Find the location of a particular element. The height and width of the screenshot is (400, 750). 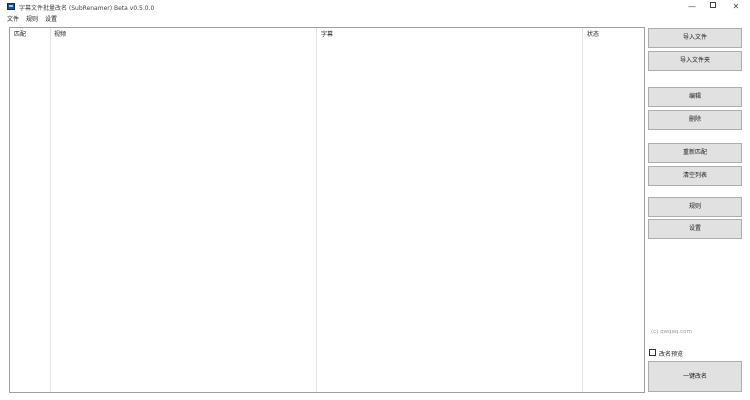

window-title: 字幕文件批量改名 (SubRenamer) Beta v0.5.0.0 is located at coordinates (87, 8).